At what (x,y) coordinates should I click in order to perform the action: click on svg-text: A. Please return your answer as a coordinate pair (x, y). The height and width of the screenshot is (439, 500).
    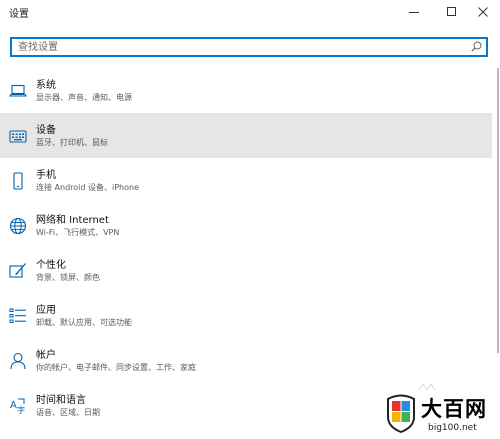
    Looking at the image, I should click on (13, 405).